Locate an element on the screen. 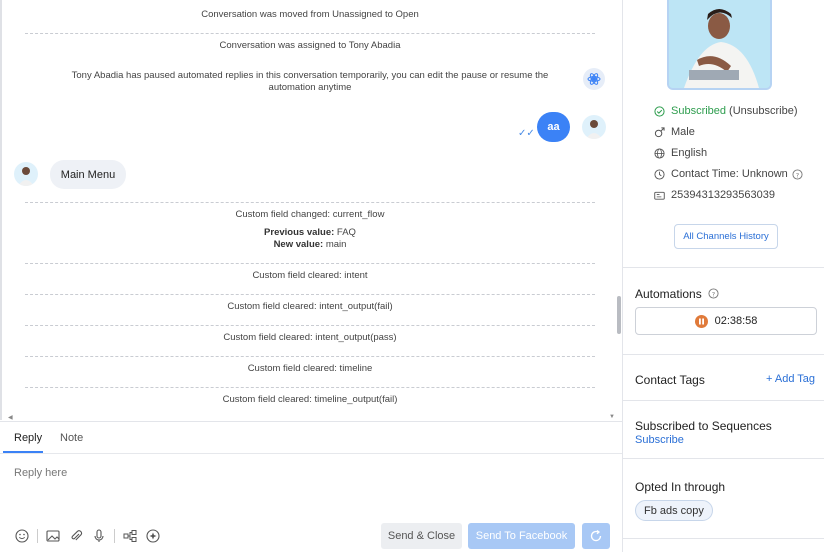  scroll-down-arrow: ▼ is located at coordinates (612, 417).